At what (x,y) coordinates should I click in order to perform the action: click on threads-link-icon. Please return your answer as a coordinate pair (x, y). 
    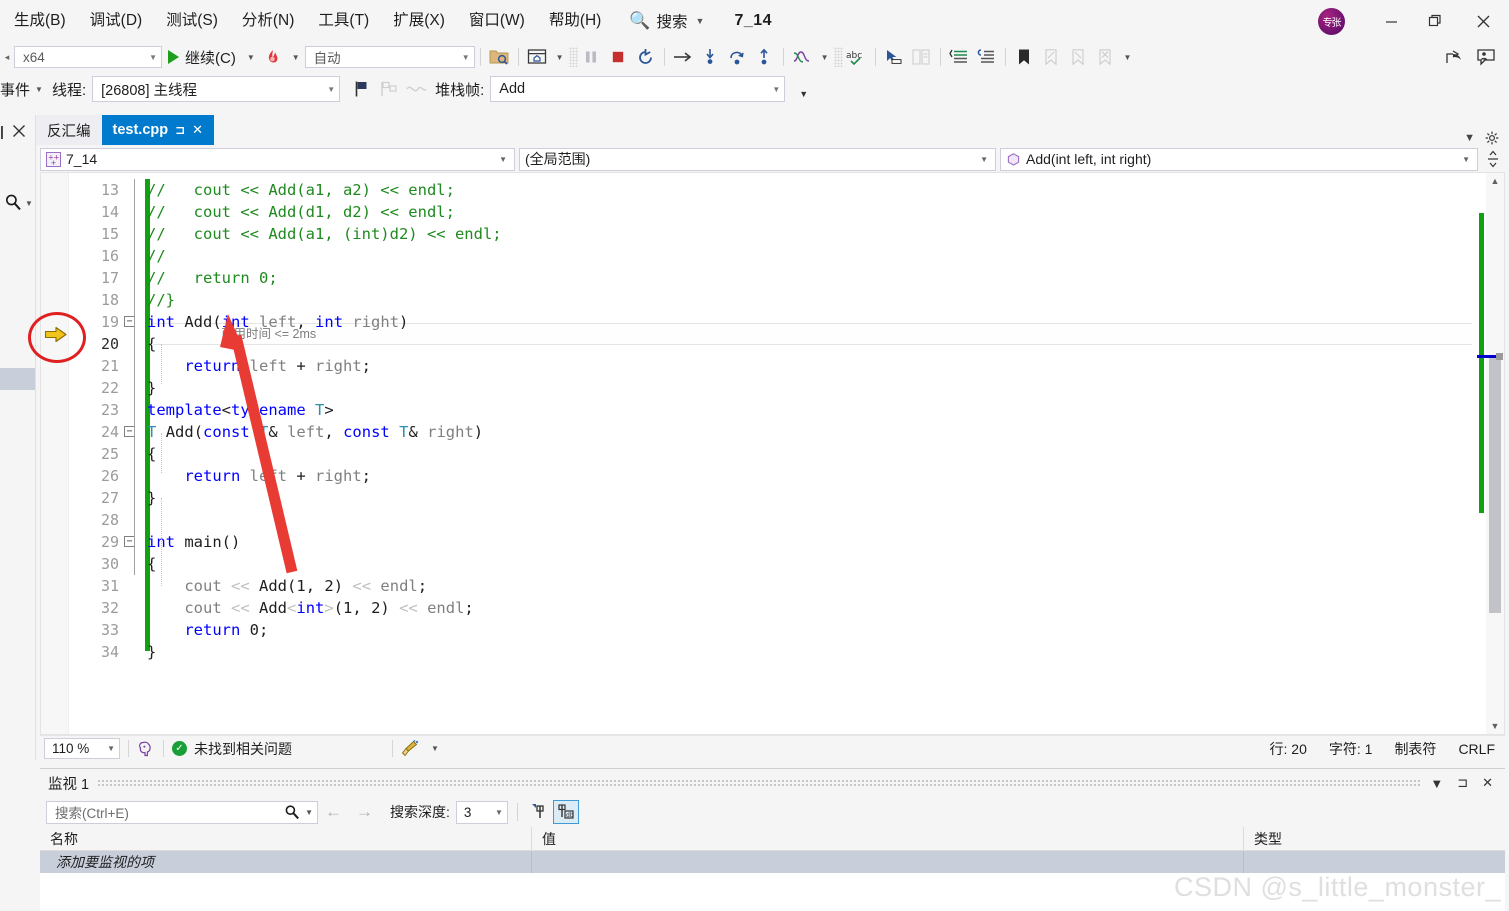
    Looking at the image, I should click on (415, 89).